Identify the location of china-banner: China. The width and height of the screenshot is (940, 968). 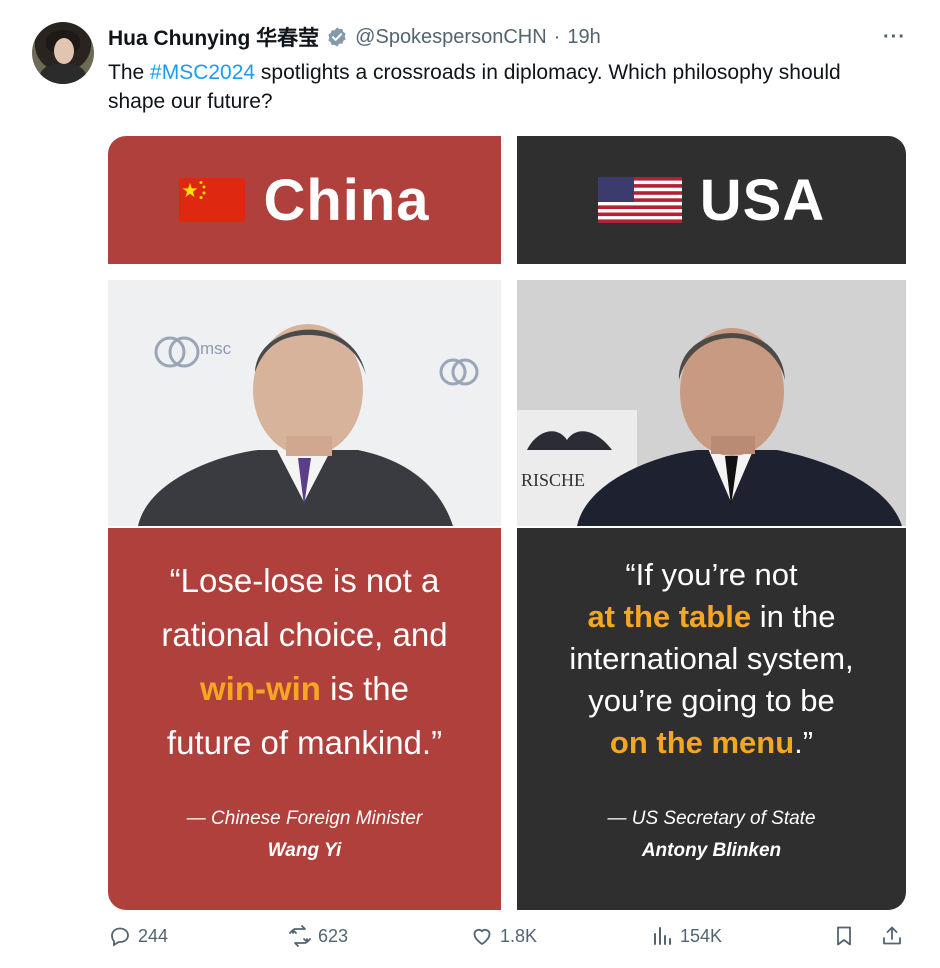
(304, 200).